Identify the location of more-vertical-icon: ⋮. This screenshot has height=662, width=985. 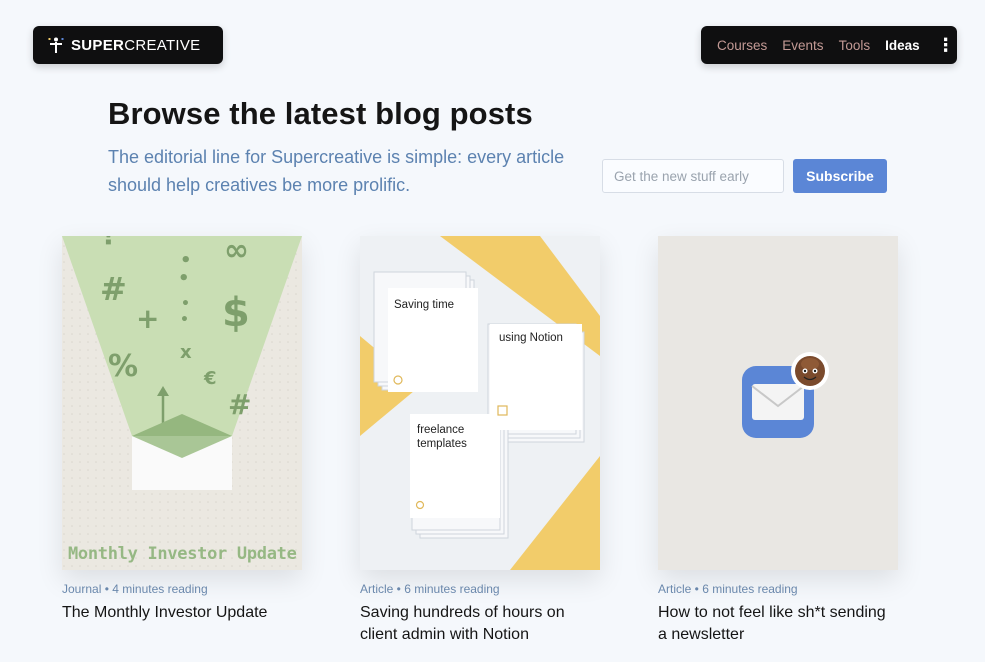
(946, 45).